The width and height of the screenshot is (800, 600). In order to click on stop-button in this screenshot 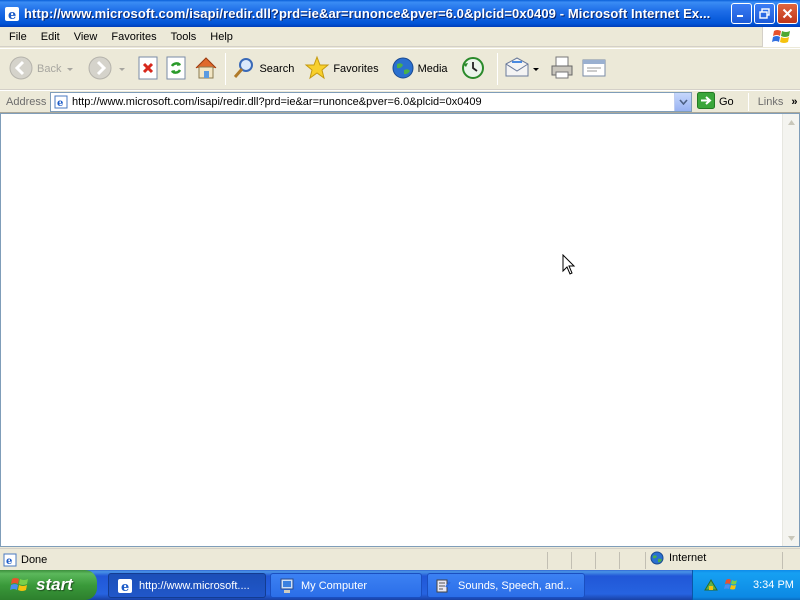, I will do `click(148, 69)`.